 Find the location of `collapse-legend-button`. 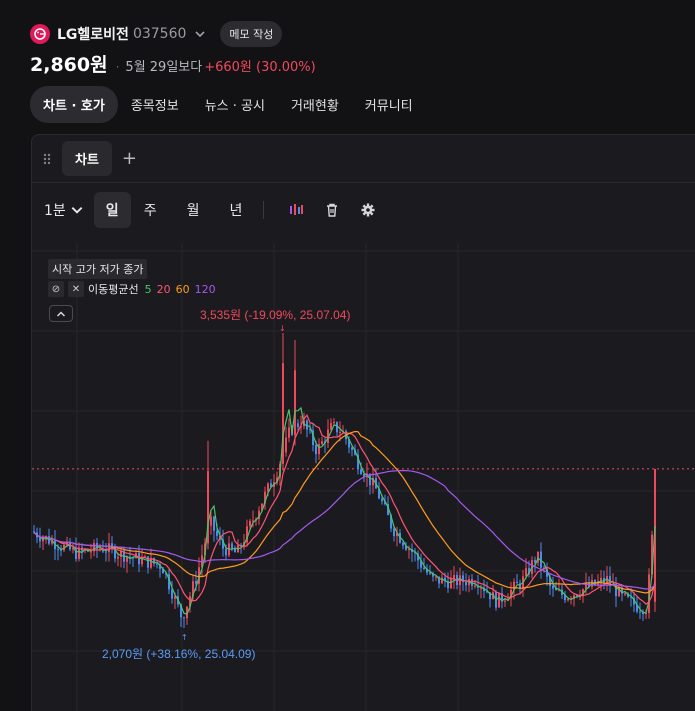

collapse-legend-button is located at coordinates (61, 313).